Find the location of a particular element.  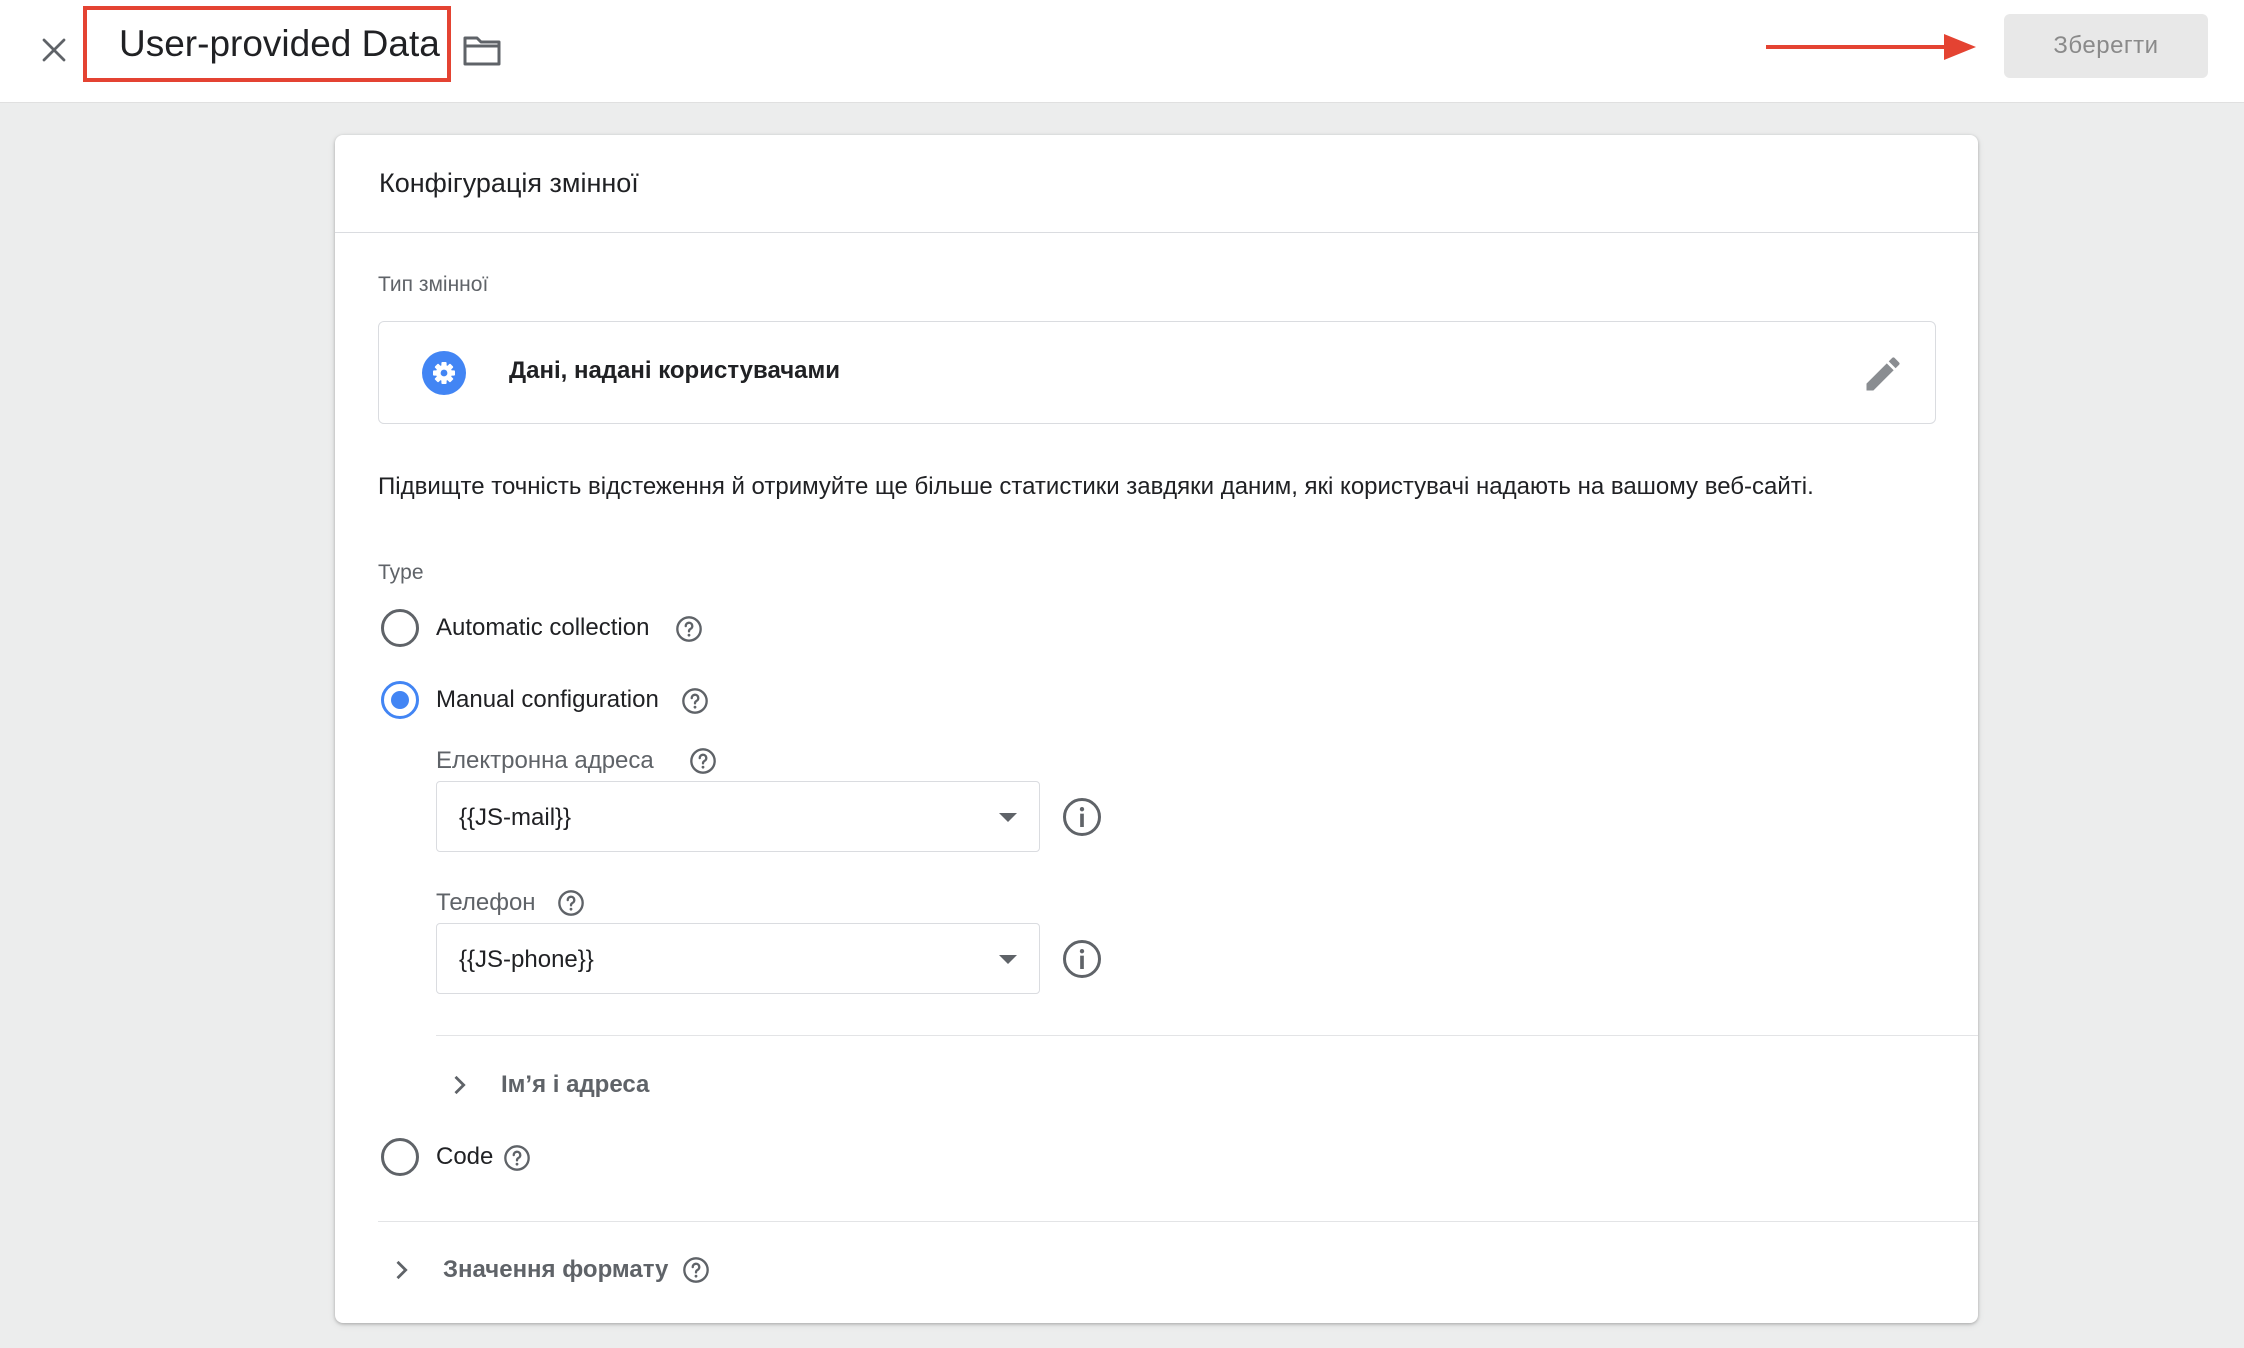

format-values-label: Значення формату is located at coordinates (556, 1269).